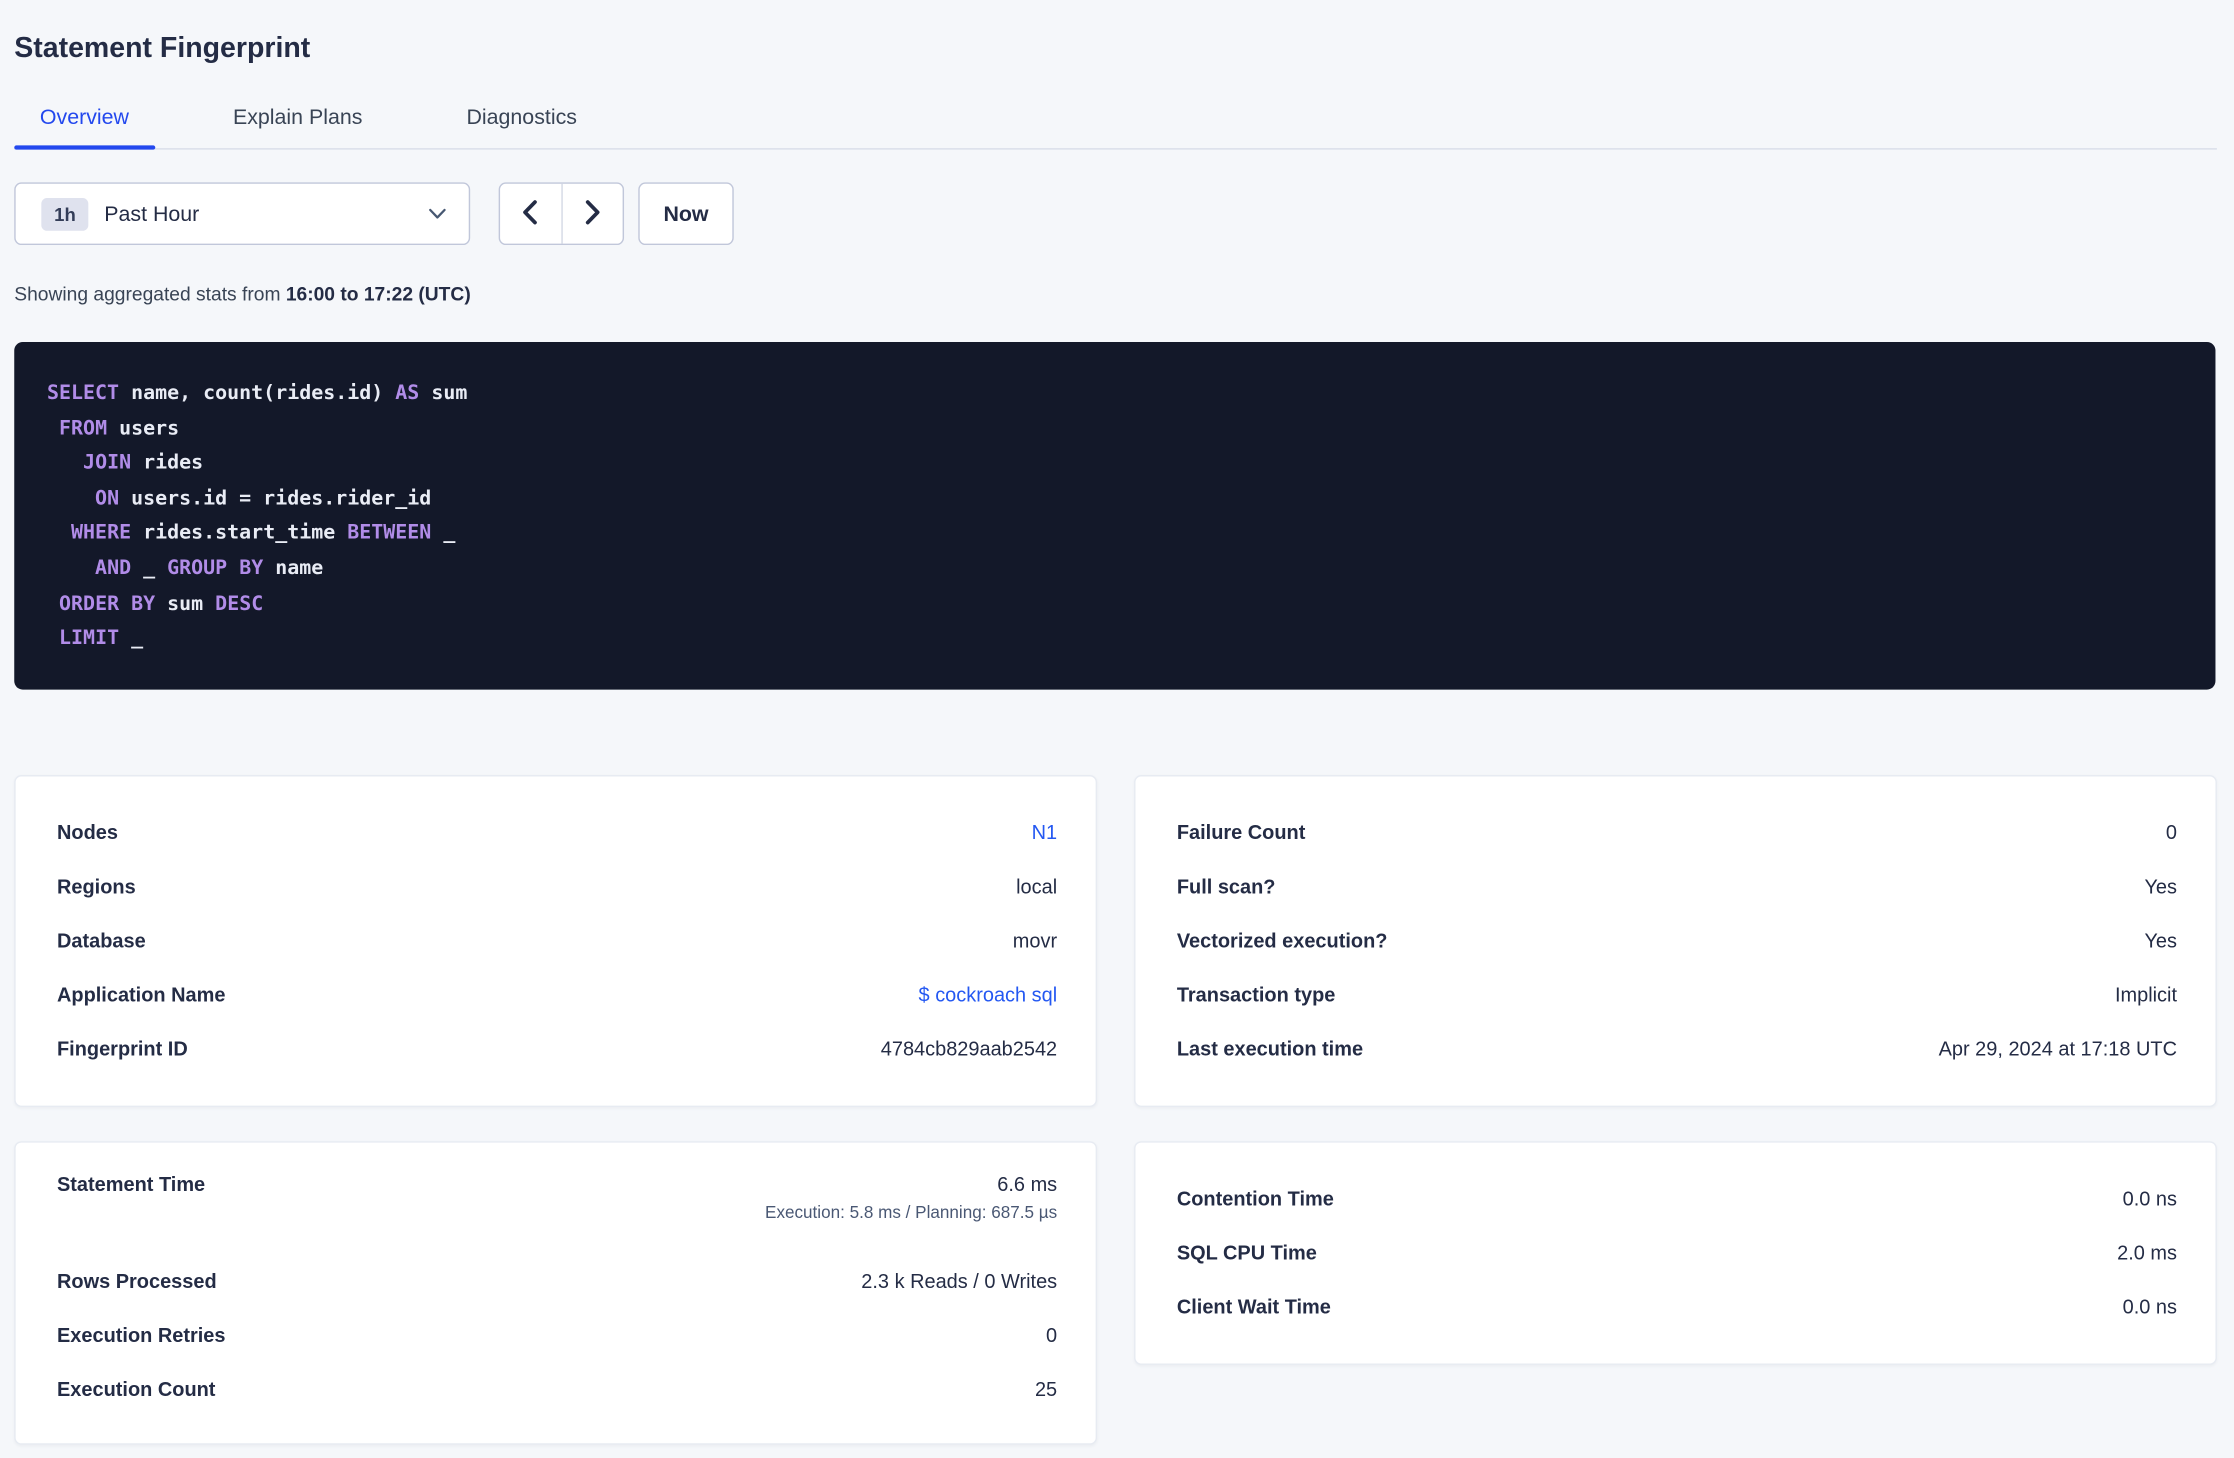  I want to click on vectorized-execution-row: Vectorized execution? Yes, so click(1677, 940).